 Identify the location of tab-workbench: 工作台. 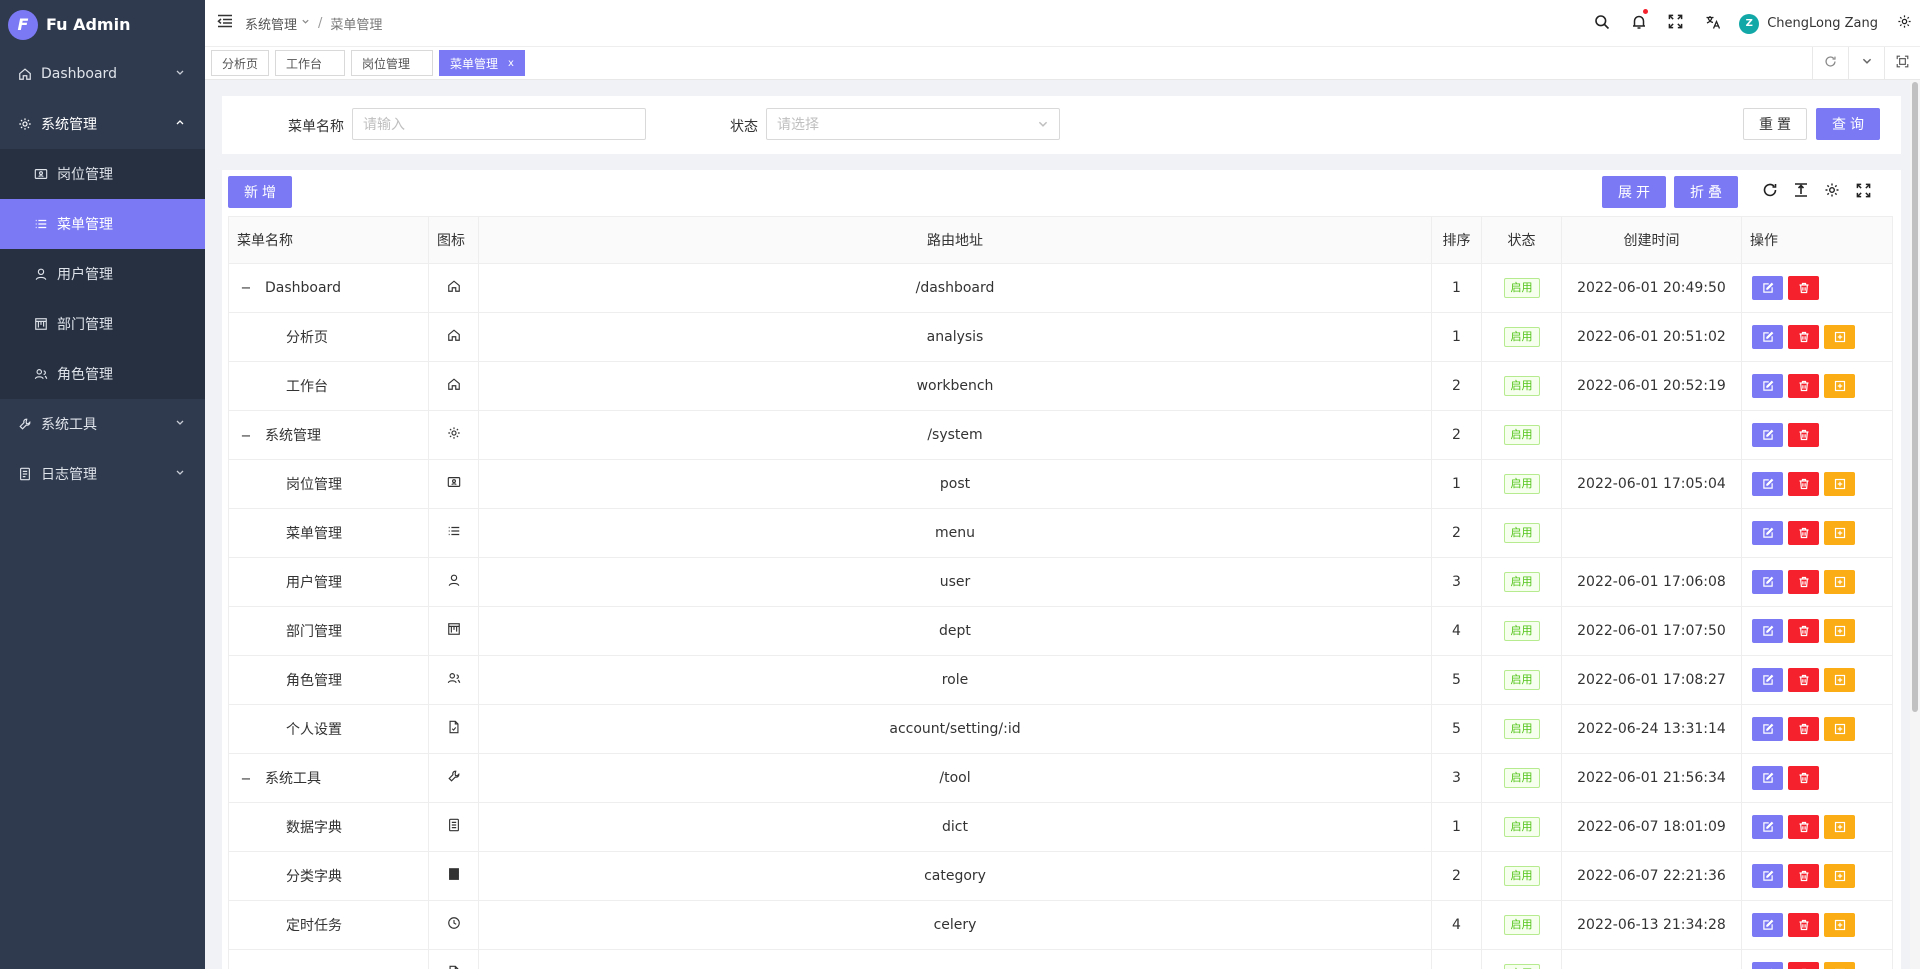
(310, 63).